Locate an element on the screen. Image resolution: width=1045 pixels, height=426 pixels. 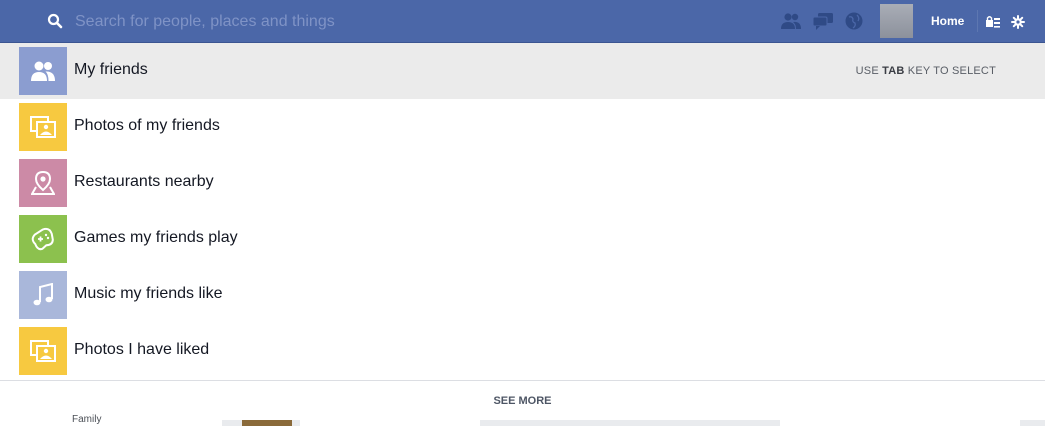
search-icon is located at coordinates (55, 21).